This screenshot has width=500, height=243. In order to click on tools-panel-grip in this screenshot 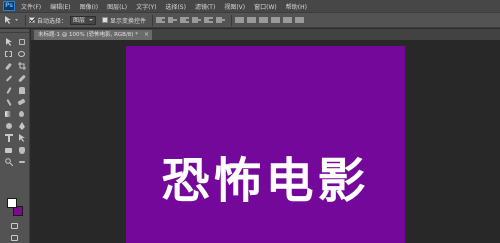, I will do `click(14, 31)`.